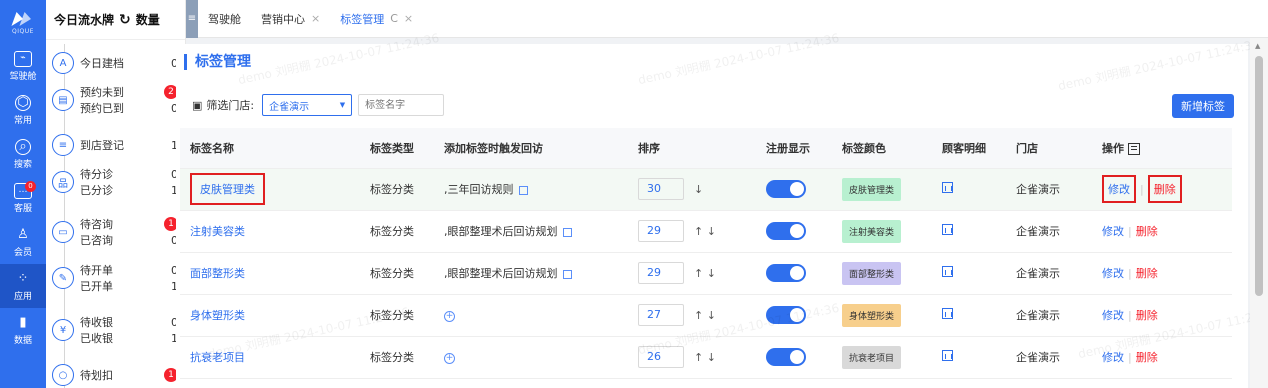 The image size is (1268, 388). Describe the element at coordinates (1257, 46) in the screenshot. I see `scroll-up-icon: ▲` at that location.